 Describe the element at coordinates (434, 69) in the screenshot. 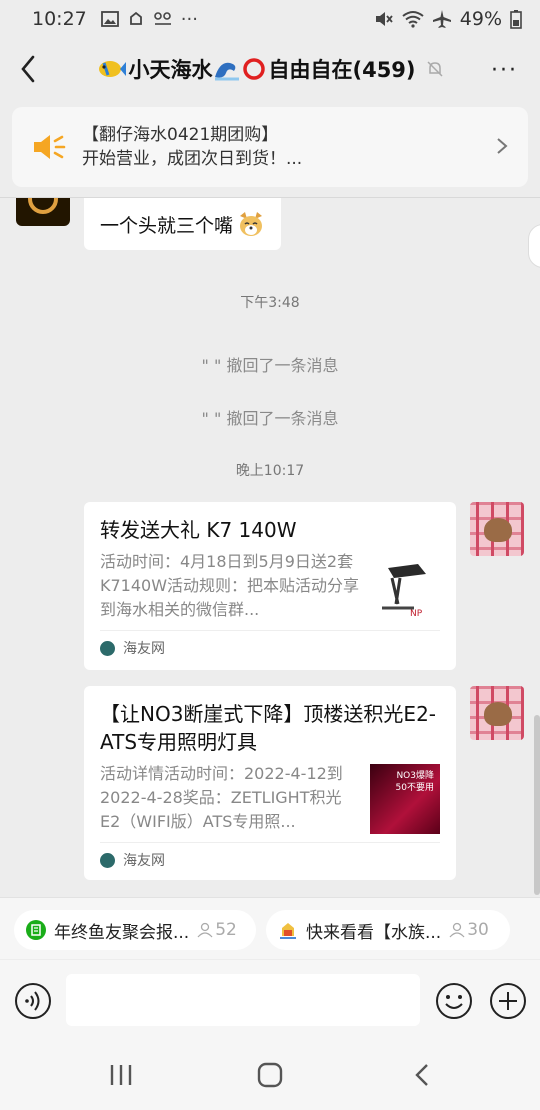

I see `muted-bell-icon` at that location.